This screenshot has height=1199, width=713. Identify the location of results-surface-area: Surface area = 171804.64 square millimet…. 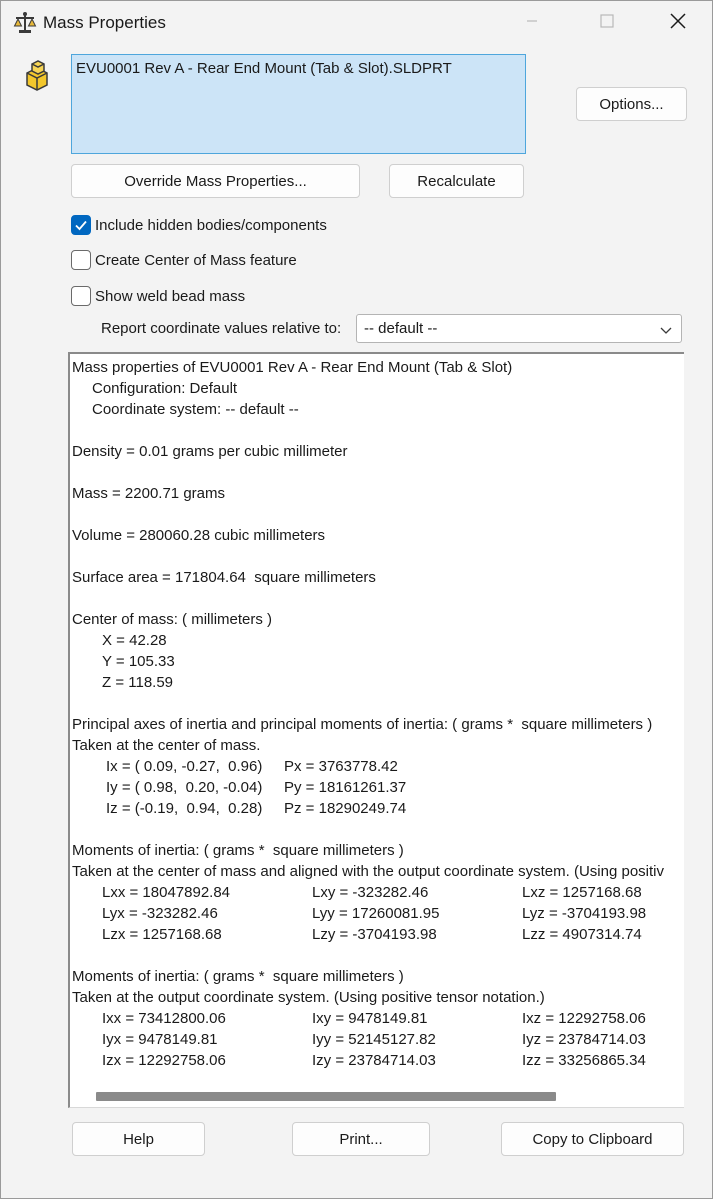
(224, 577).